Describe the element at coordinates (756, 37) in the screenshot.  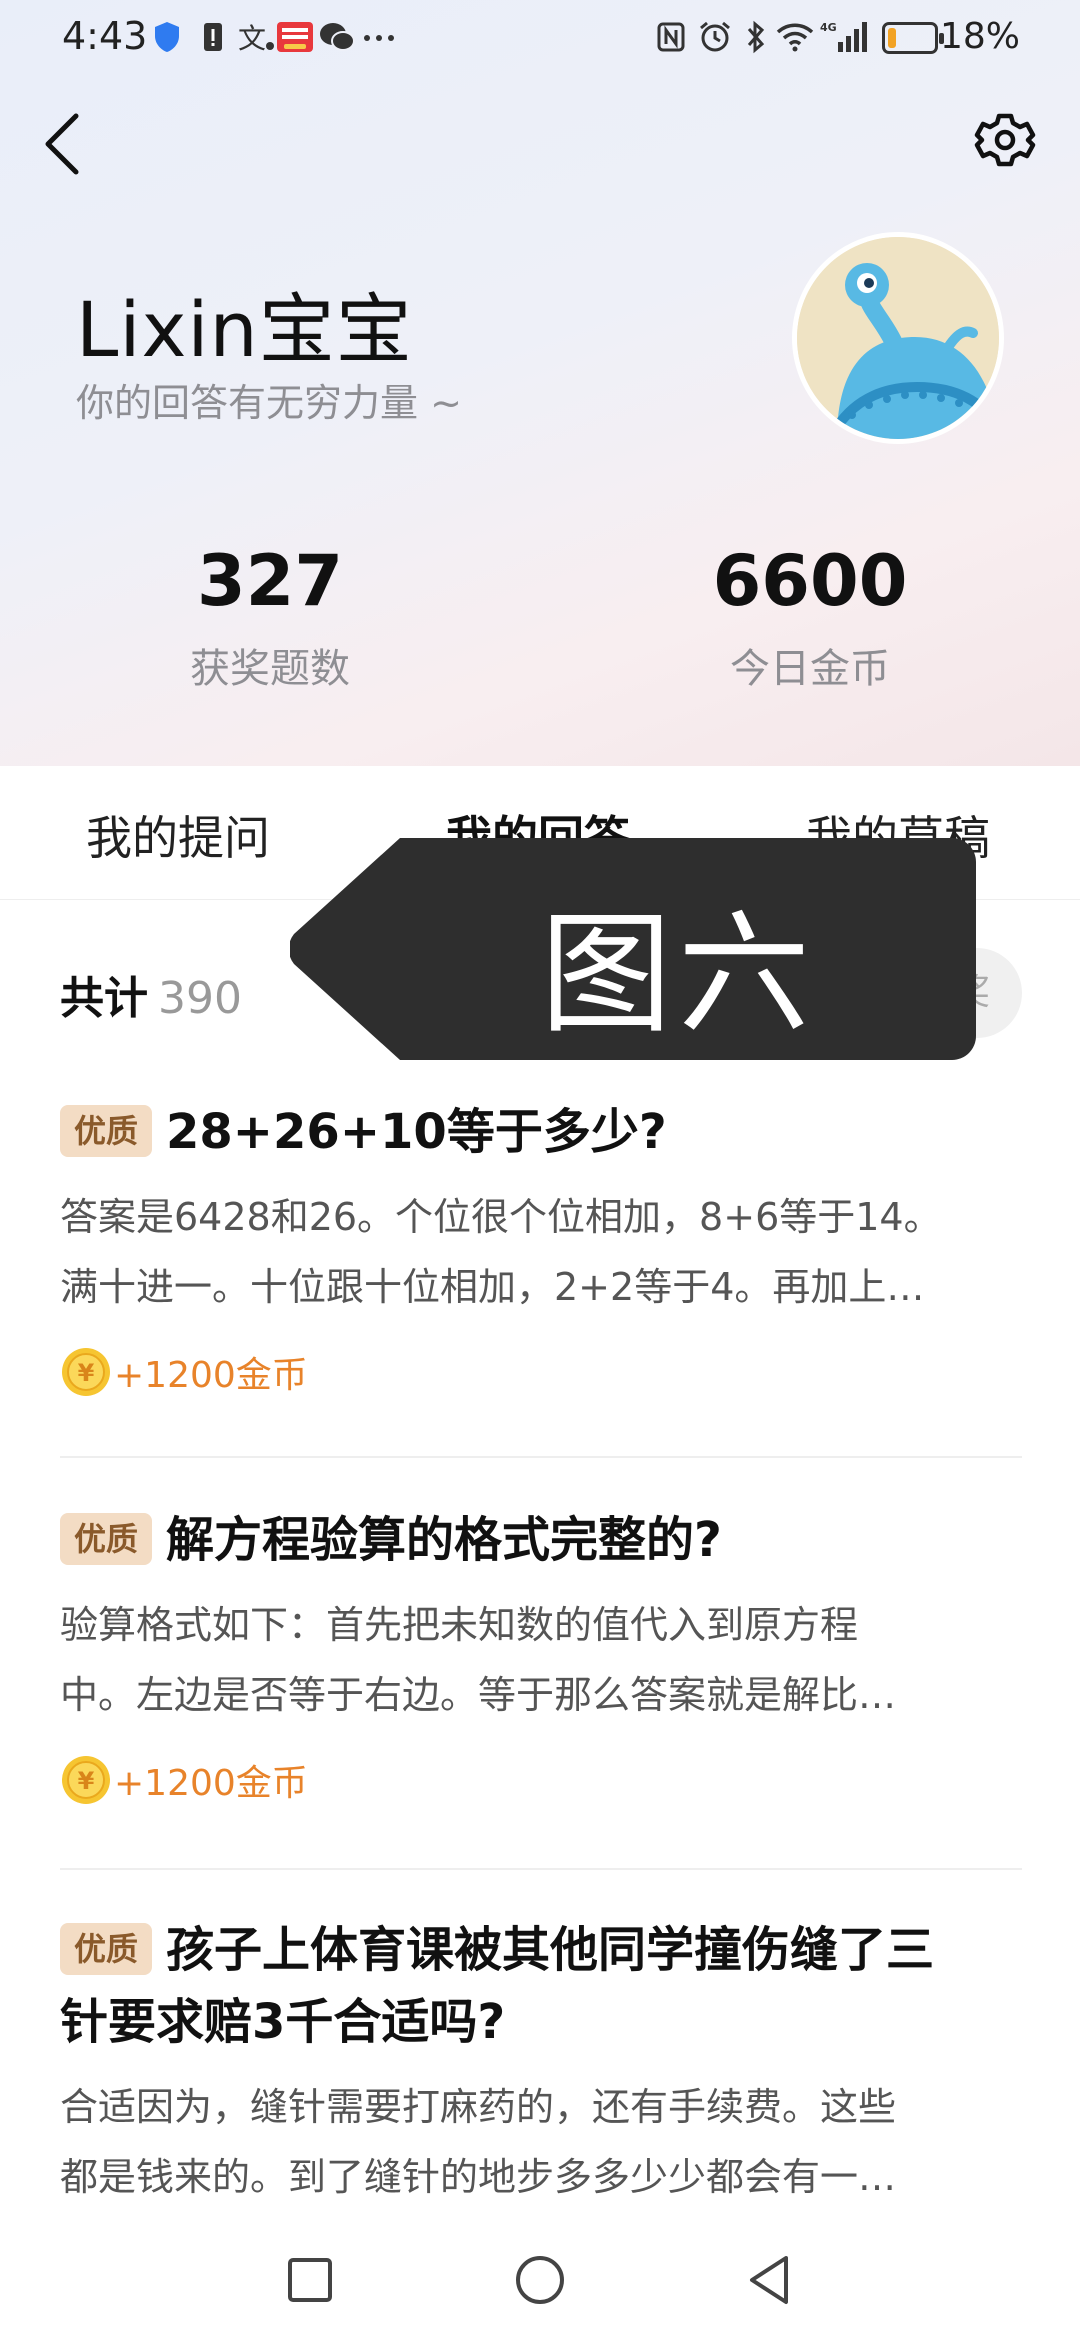
I see `bluetooth-icon` at that location.